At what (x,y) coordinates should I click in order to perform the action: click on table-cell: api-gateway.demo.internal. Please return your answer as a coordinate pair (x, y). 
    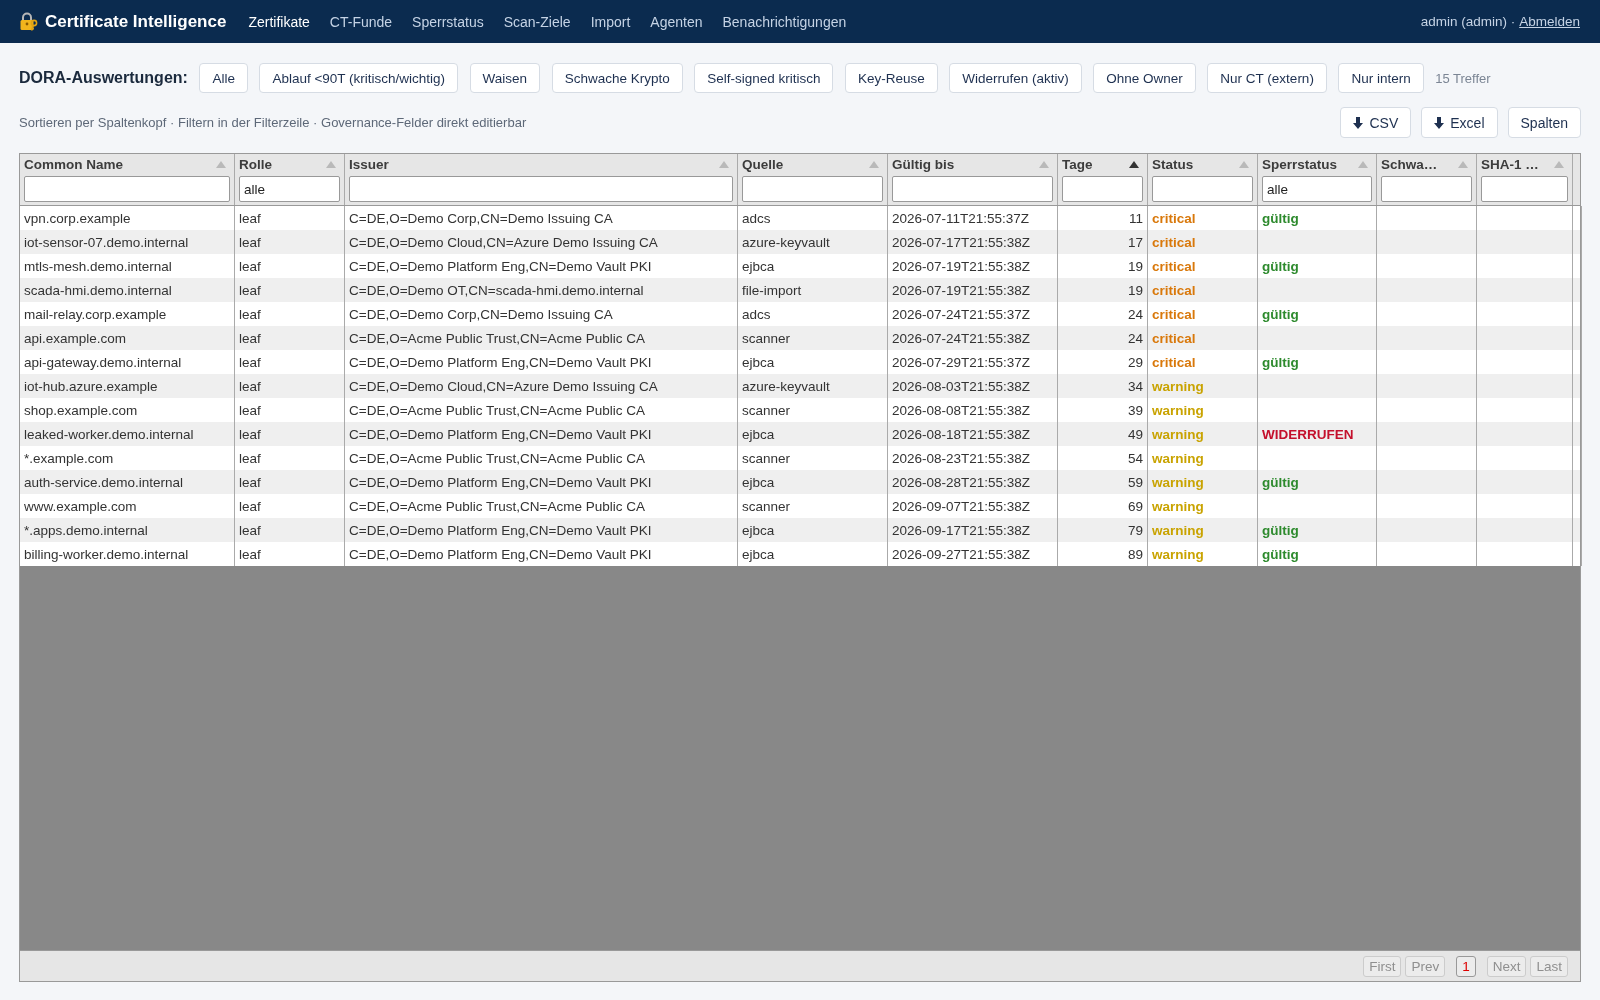
    Looking at the image, I should click on (103, 362).